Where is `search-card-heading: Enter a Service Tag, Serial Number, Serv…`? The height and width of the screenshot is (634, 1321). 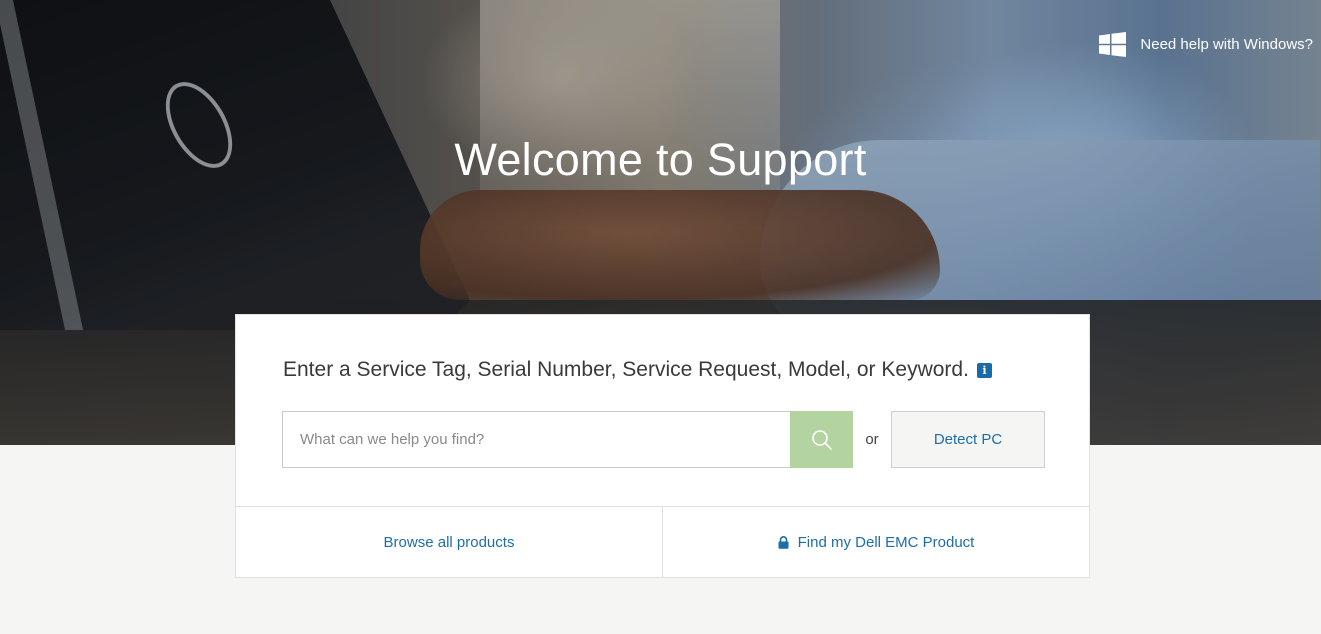 search-card-heading: Enter a Service Tag, Serial Number, Serv… is located at coordinates (637, 370).